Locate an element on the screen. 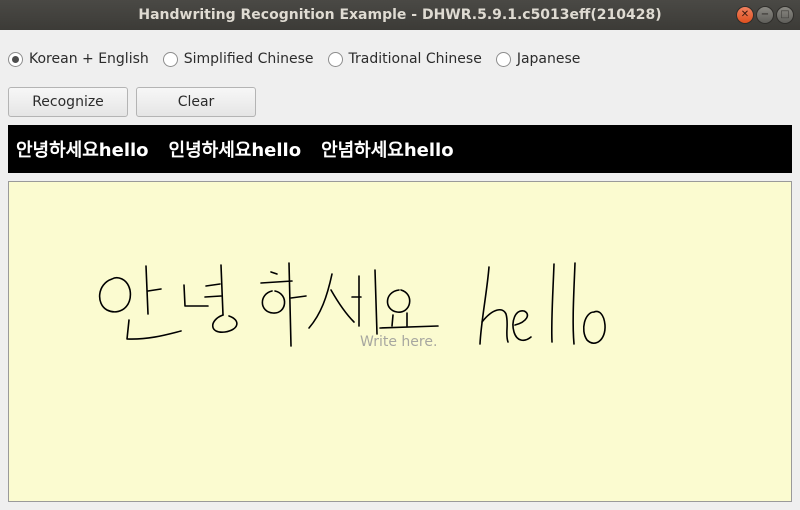 The image size is (800, 510). recognize-button: Recognize is located at coordinates (68, 102).